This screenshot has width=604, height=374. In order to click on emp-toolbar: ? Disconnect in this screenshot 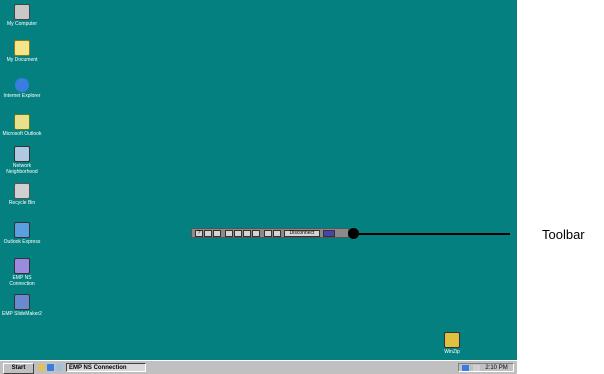, I will do `click(270, 233)`.